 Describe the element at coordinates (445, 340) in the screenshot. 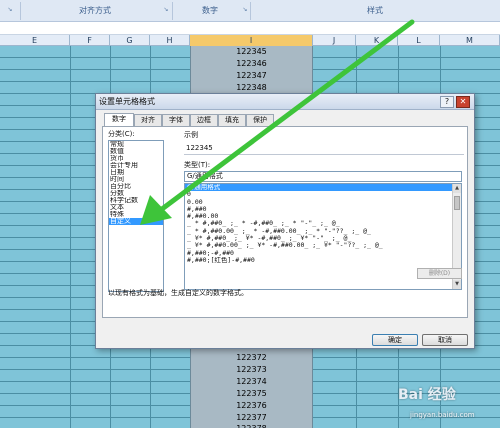

I see `cancel-button: 取消` at that location.